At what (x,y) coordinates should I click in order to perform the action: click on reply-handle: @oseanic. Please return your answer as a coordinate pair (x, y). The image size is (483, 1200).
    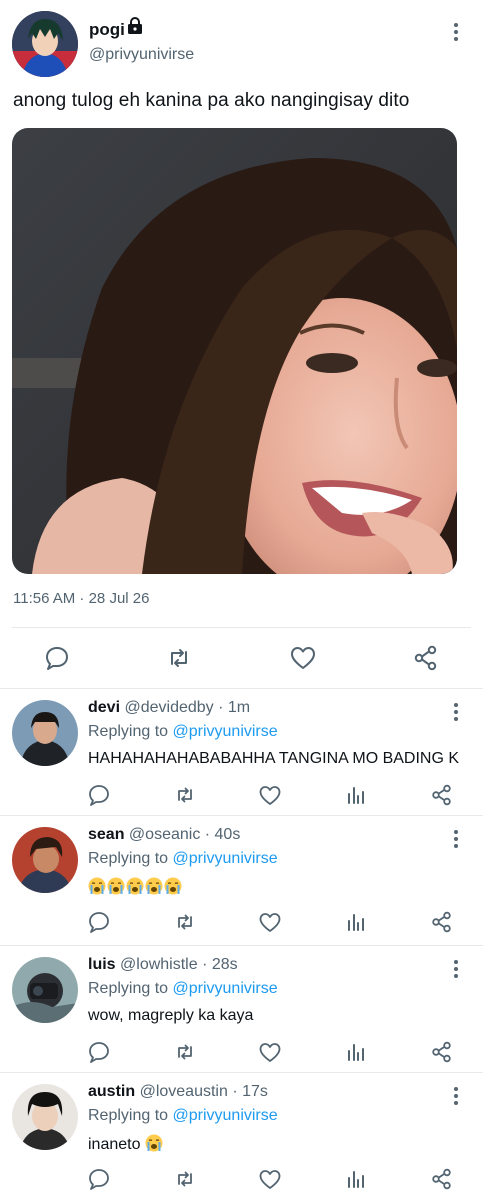
    Looking at the image, I should click on (164, 834).